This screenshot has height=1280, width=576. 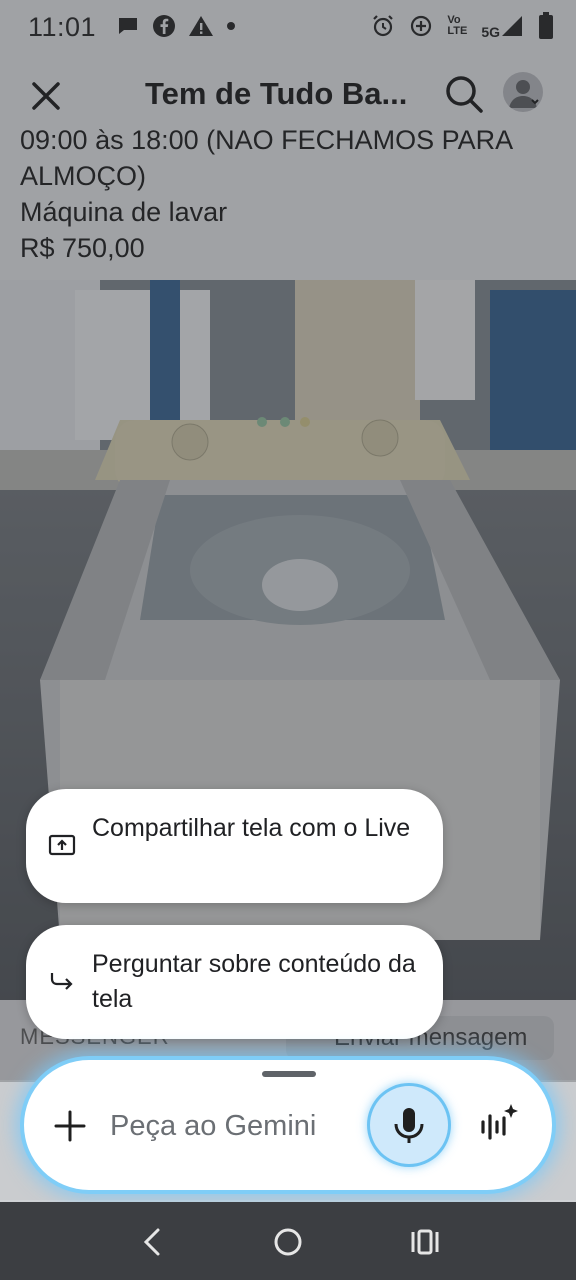 What do you see at coordinates (289, 1074) in the screenshot?
I see `drag-handle` at bounding box center [289, 1074].